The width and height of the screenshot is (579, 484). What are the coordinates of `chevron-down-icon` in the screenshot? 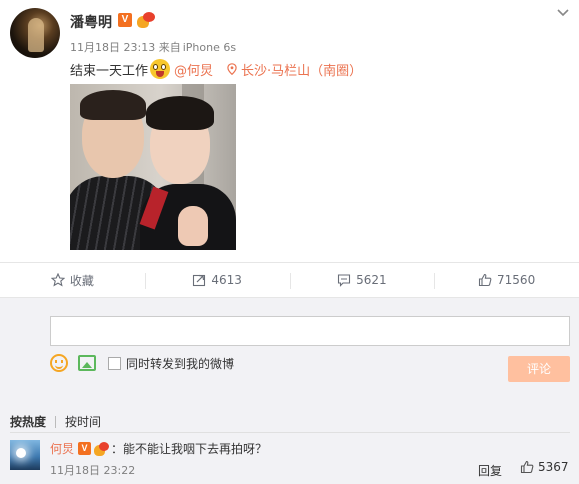 It's located at (563, 13).